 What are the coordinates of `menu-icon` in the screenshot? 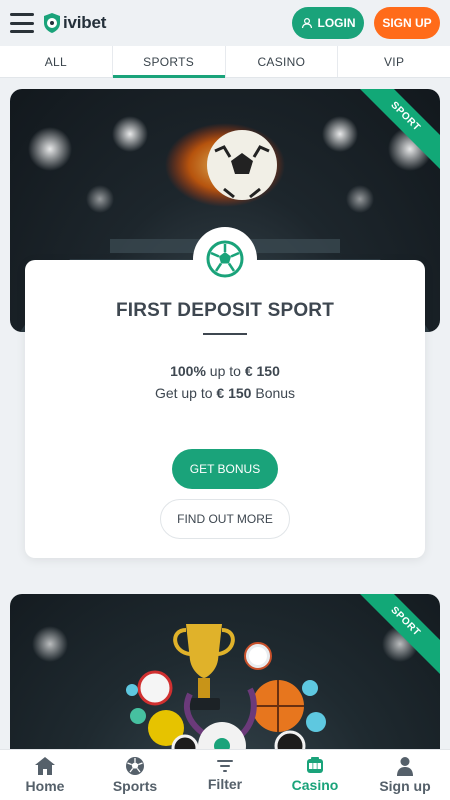 It's located at (22, 23).